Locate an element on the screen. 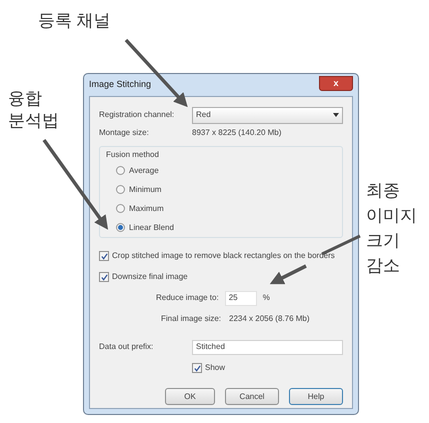  dialog-button: Help is located at coordinates (316, 396).